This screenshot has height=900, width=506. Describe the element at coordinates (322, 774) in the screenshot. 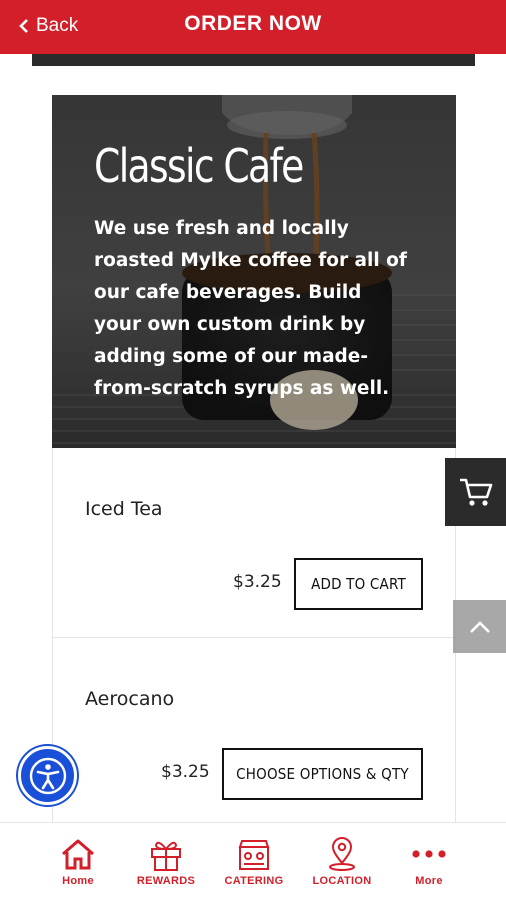

I see `choose-options-button: CHOOSE OPTIONS & QTY` at that location.